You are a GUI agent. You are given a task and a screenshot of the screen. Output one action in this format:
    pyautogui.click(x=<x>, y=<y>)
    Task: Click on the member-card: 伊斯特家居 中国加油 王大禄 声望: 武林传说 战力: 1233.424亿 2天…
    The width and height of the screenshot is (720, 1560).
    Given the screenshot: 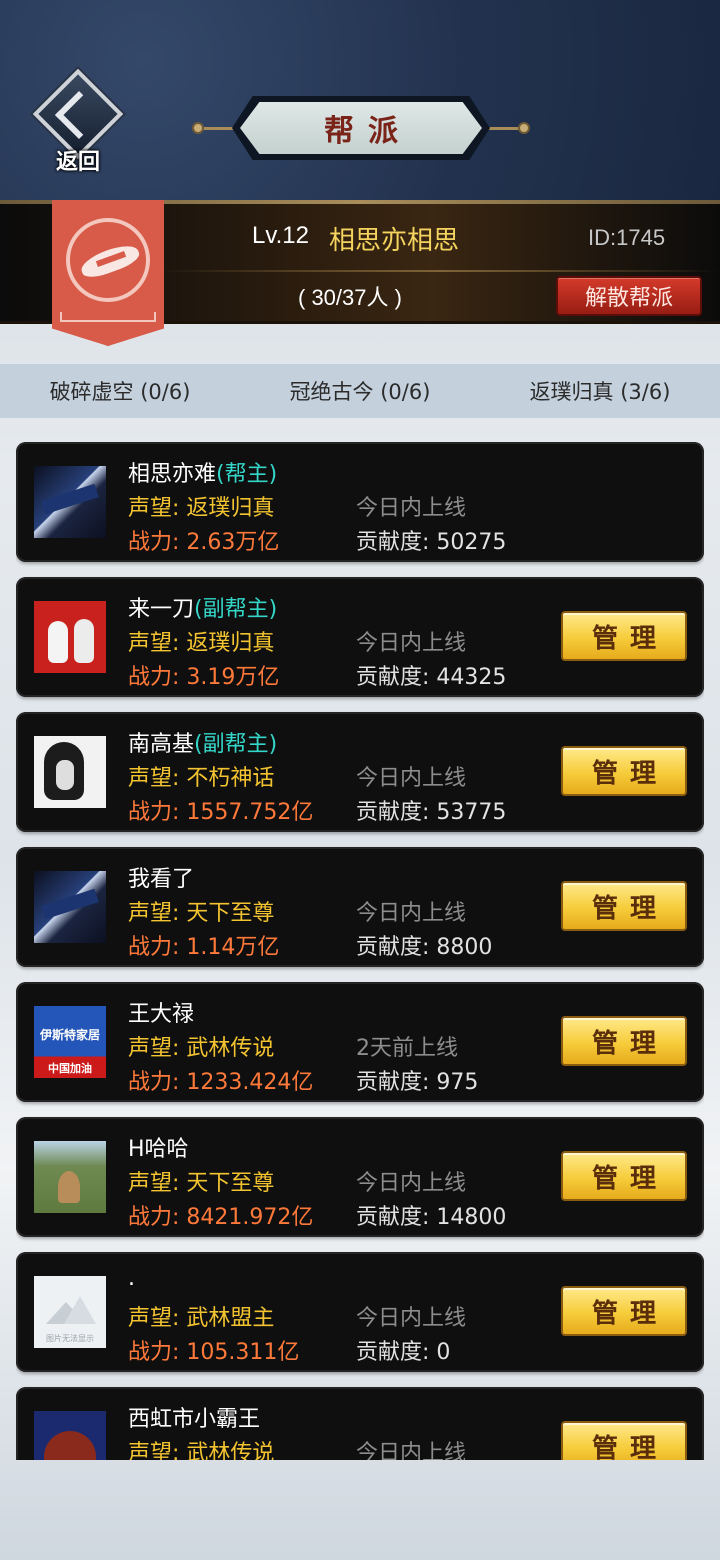 What is the action you would take?
    pyautogui.click(x=360, y=1042)
    